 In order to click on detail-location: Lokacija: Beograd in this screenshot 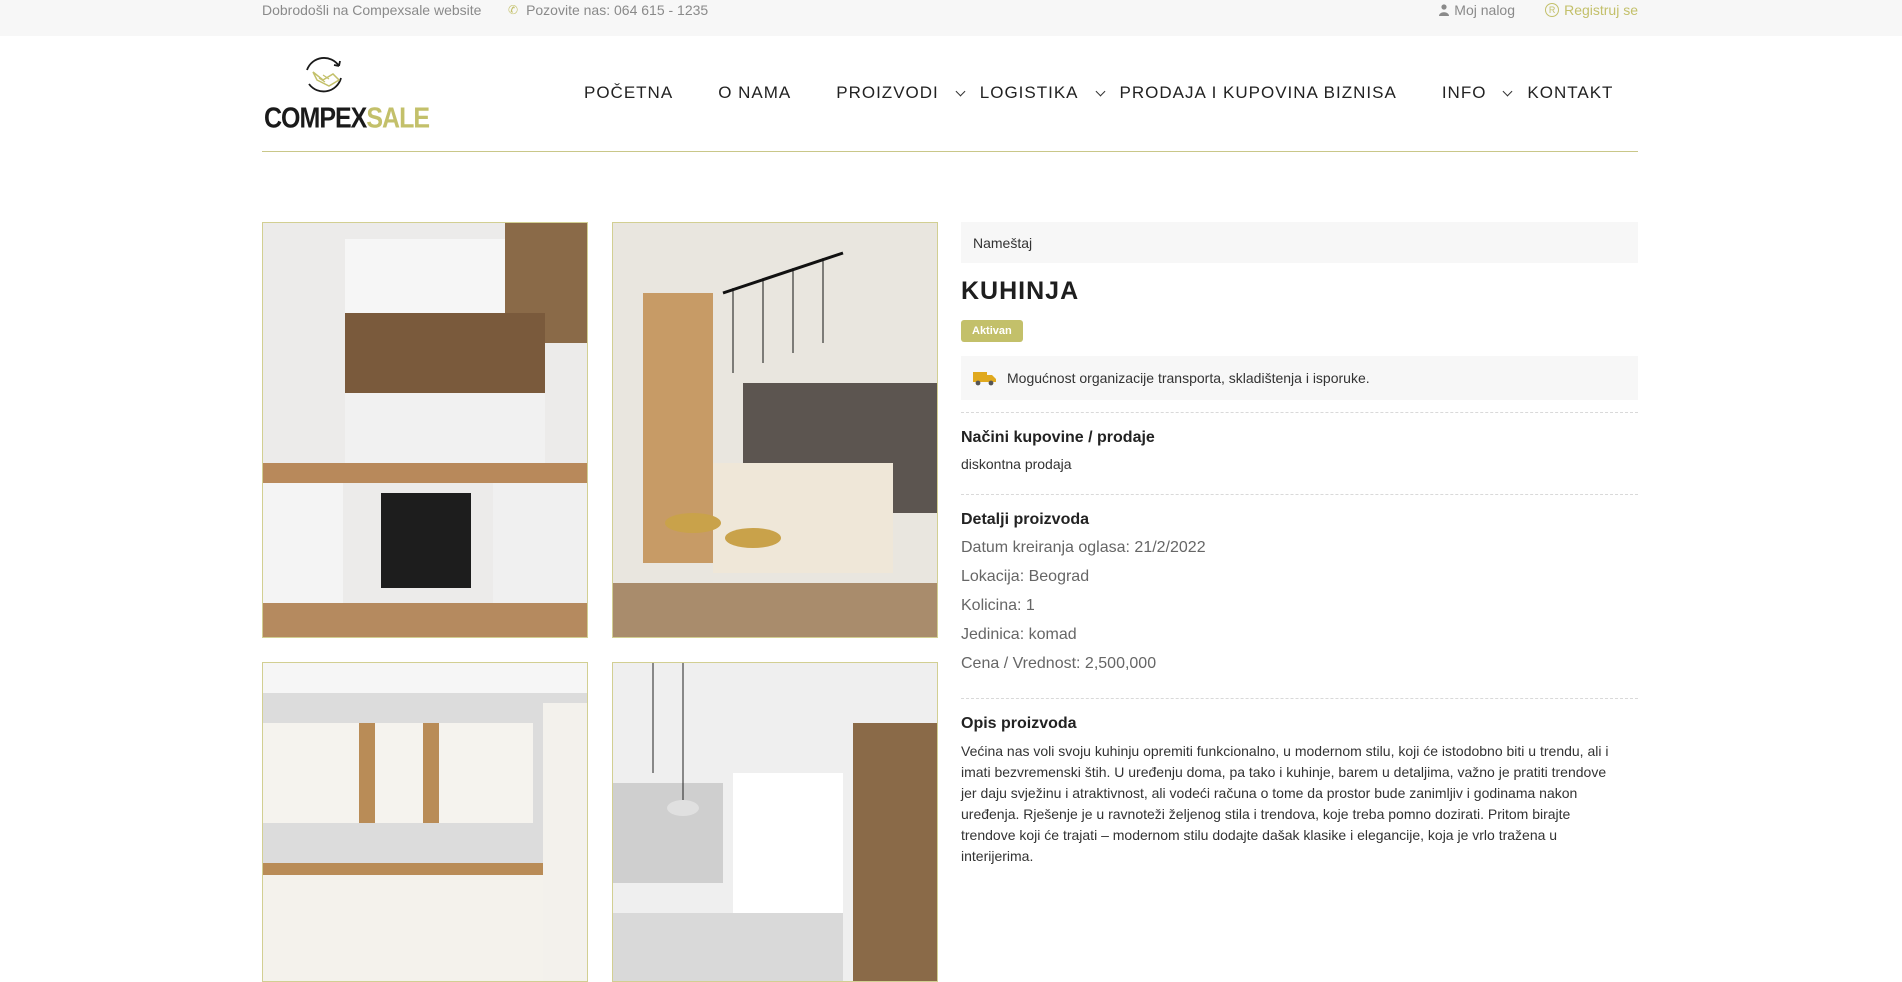, I will do `click(1025, 576)`.